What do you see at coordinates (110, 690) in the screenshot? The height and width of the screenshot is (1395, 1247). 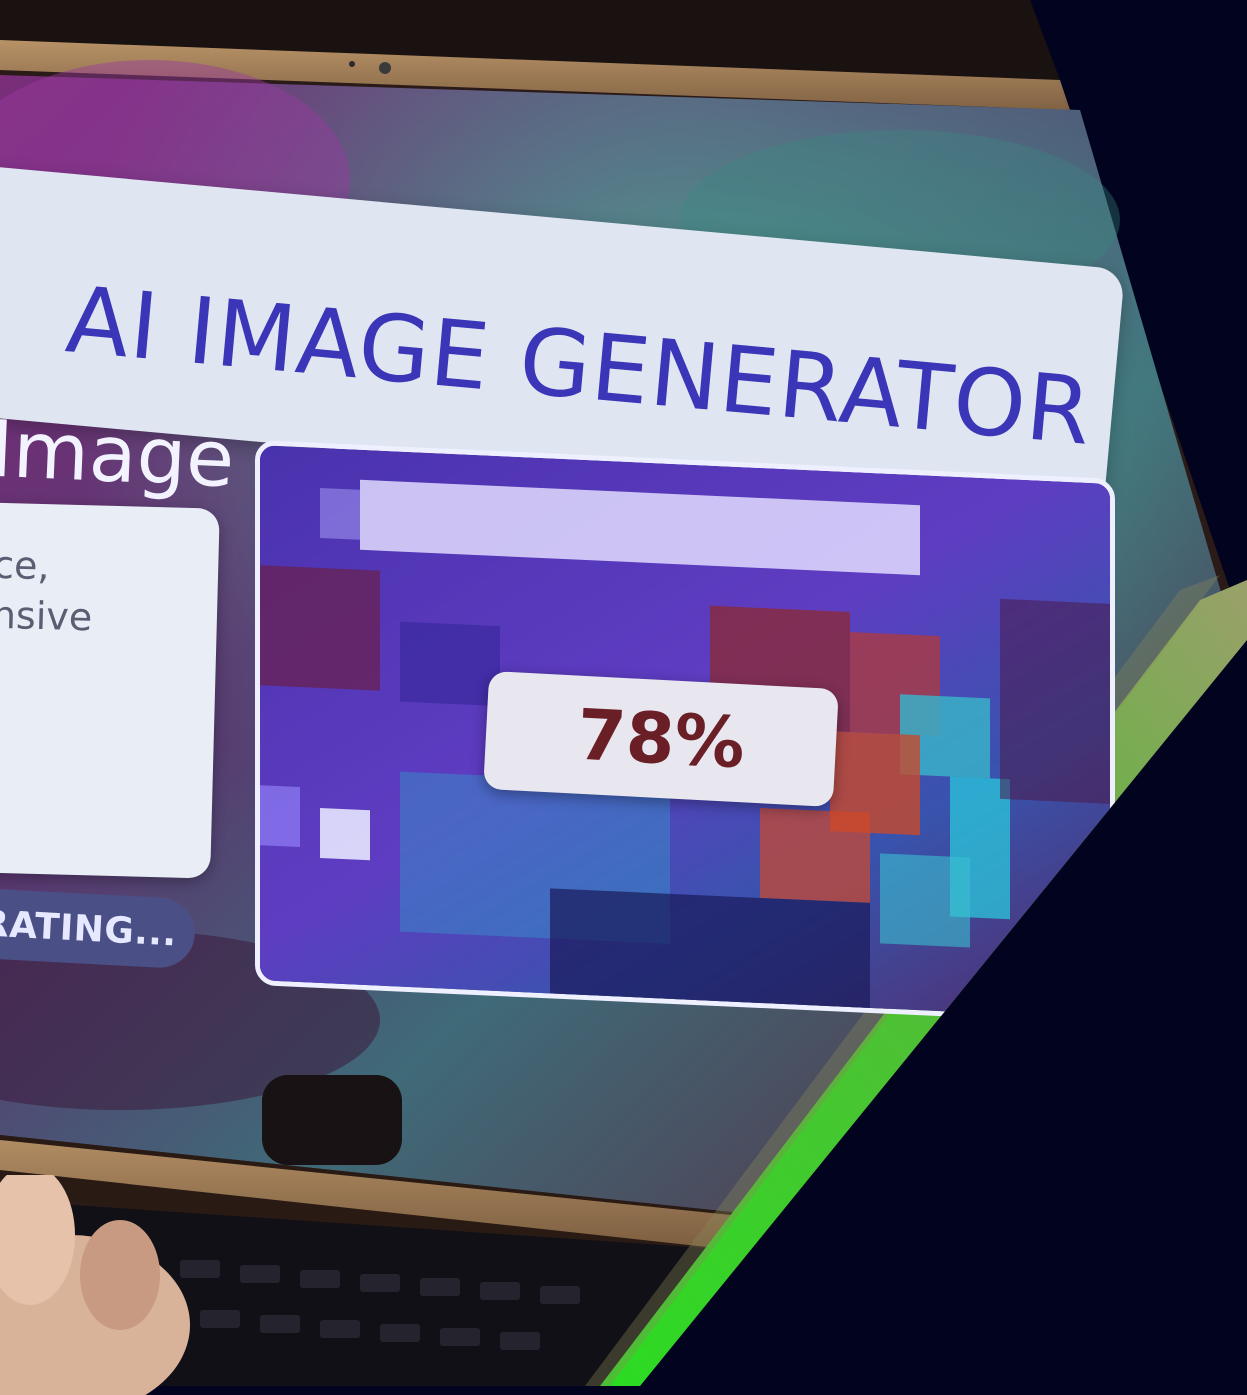 I see `prompt-input: ce, nsive` at bounding box center [110, 690].